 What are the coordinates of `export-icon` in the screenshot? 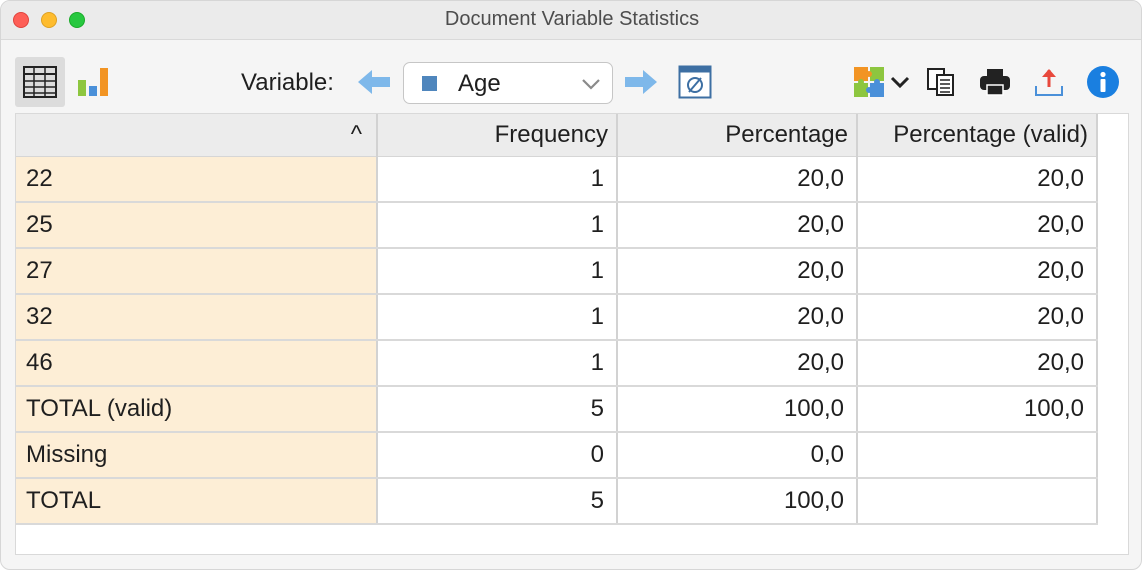 It's located at (1049, 82).